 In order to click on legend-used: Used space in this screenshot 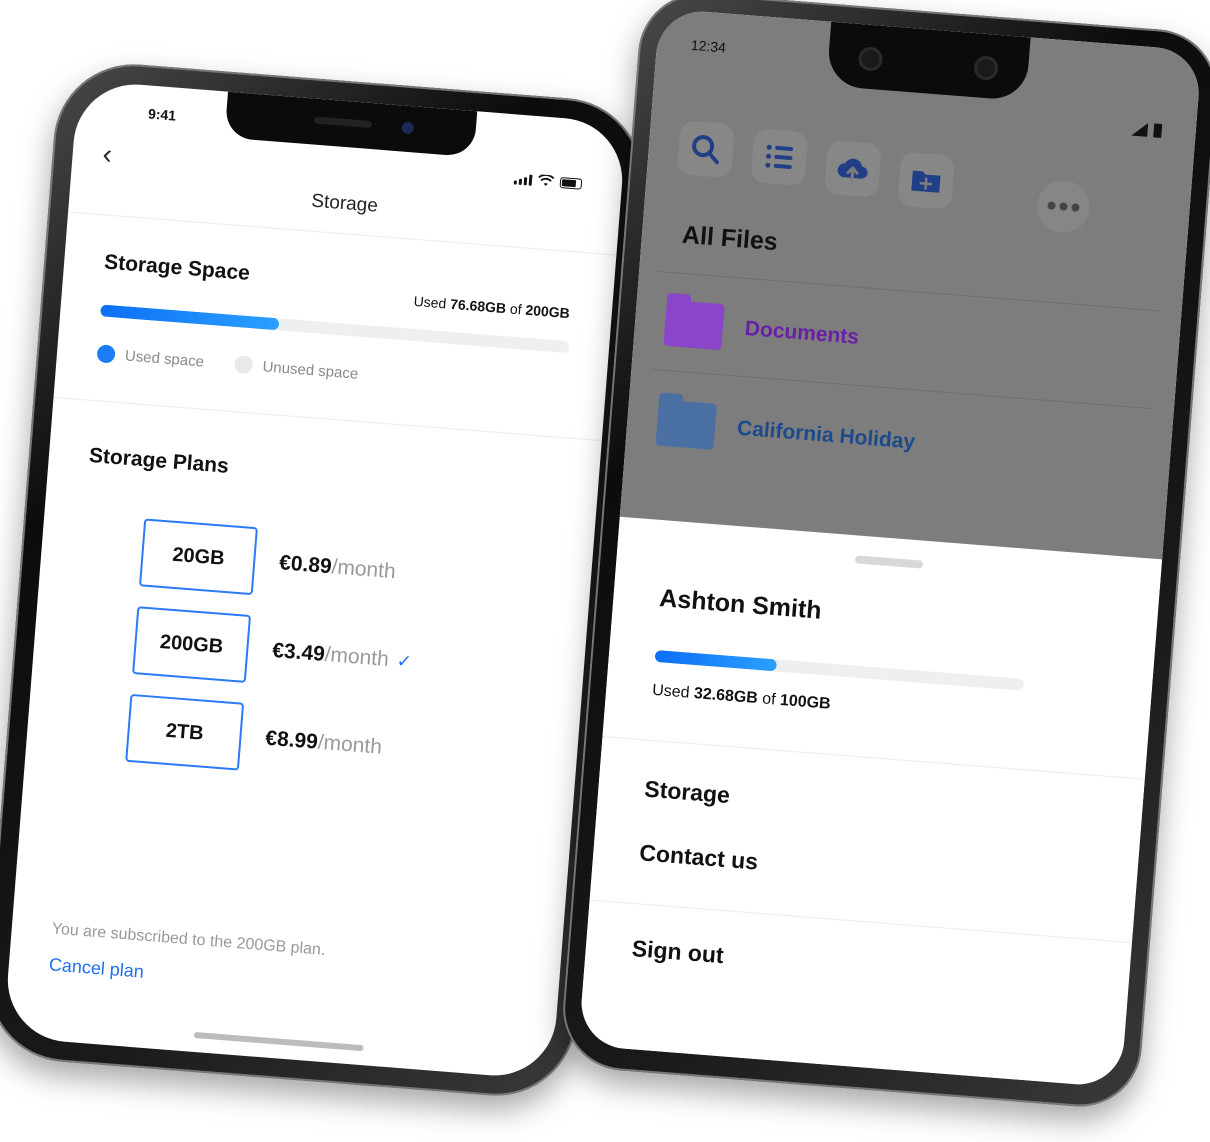, I will do `click(150, 357)`.